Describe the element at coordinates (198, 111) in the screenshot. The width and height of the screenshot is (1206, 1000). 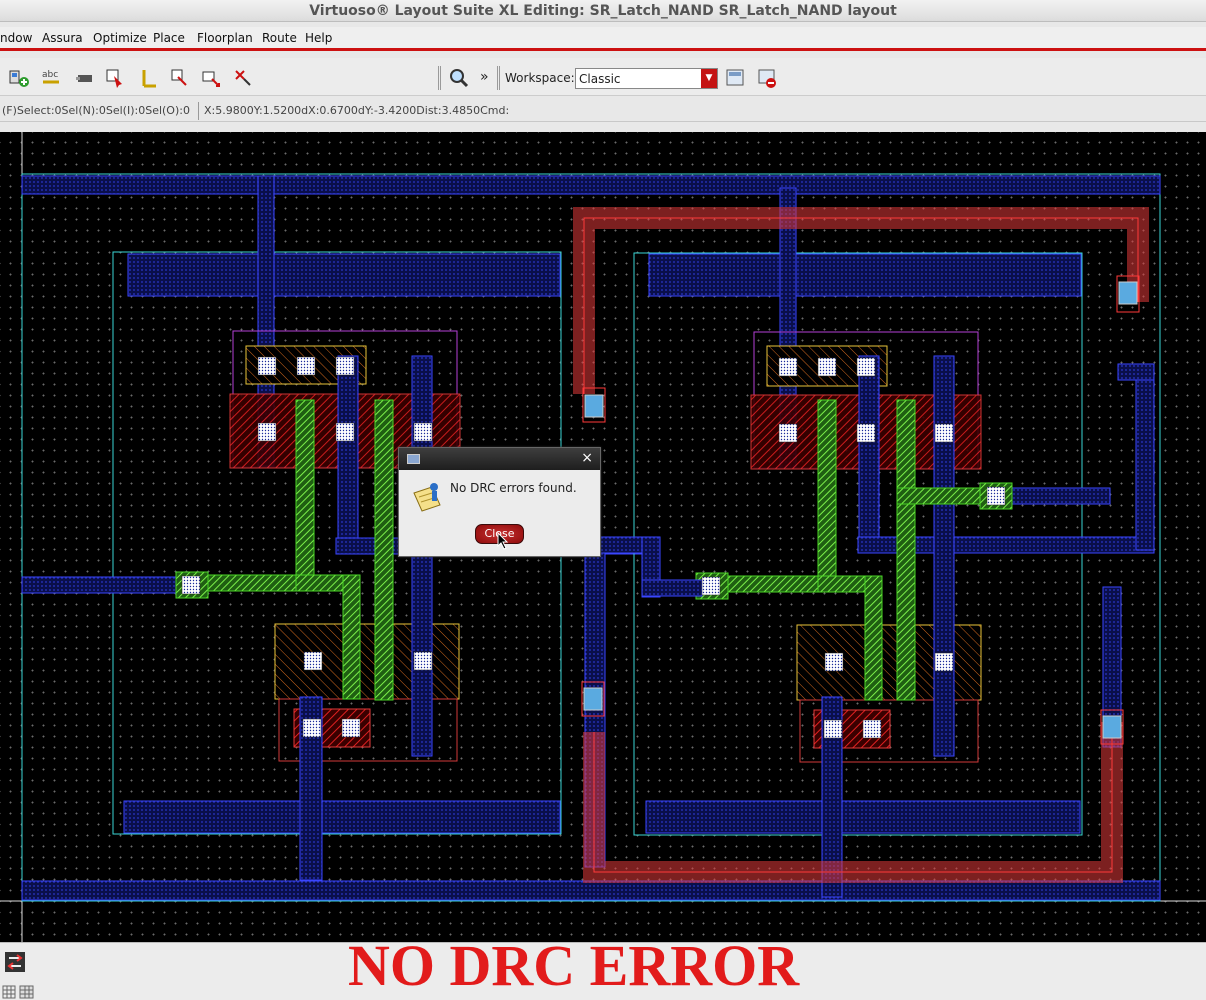
I see `status-divider` at that location.